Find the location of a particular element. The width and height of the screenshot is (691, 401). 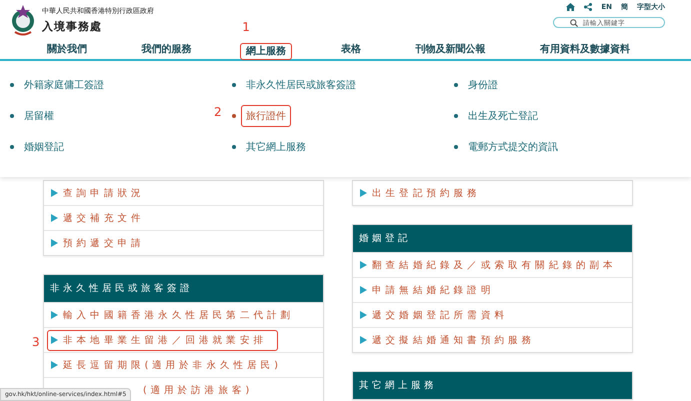

service-link: 延長逗留期限(適用於非永久性居民) is located at coordinates (170, 365).